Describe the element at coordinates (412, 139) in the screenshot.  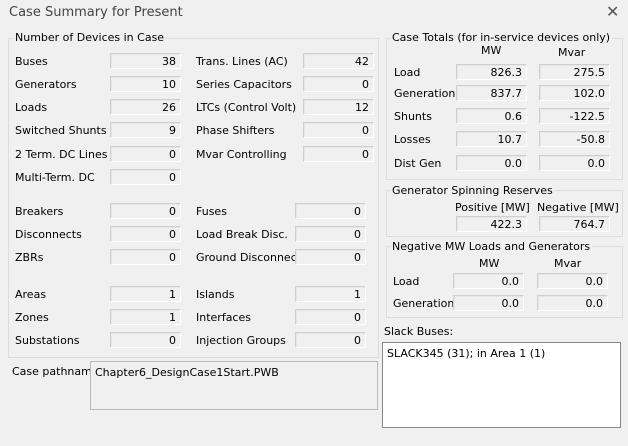
I see `totals-losses-label: Losses` at that location.